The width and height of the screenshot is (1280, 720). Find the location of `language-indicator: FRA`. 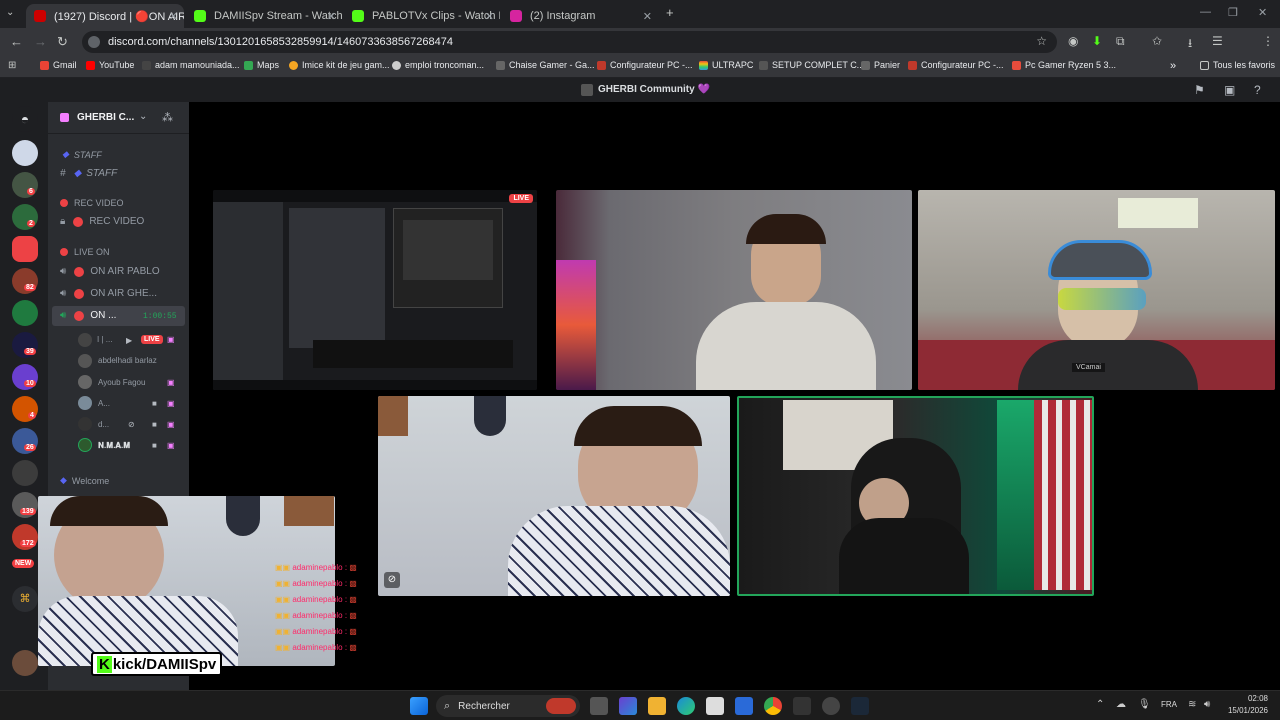

language-indicator: FRA is located at coordinates (1169, 704).